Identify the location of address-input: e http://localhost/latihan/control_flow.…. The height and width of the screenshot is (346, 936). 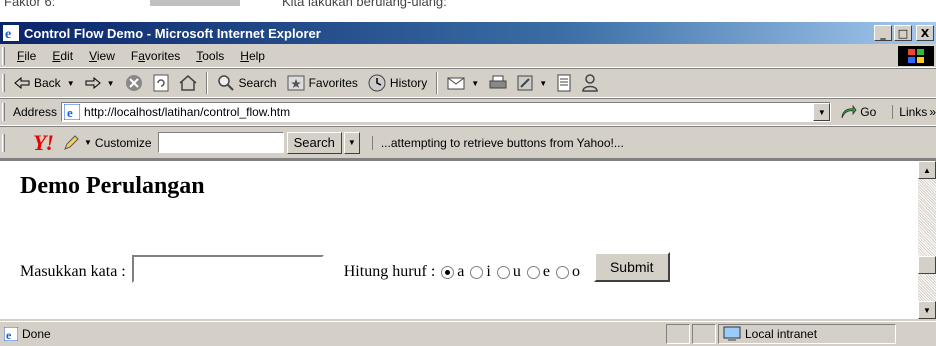
(446, 112).